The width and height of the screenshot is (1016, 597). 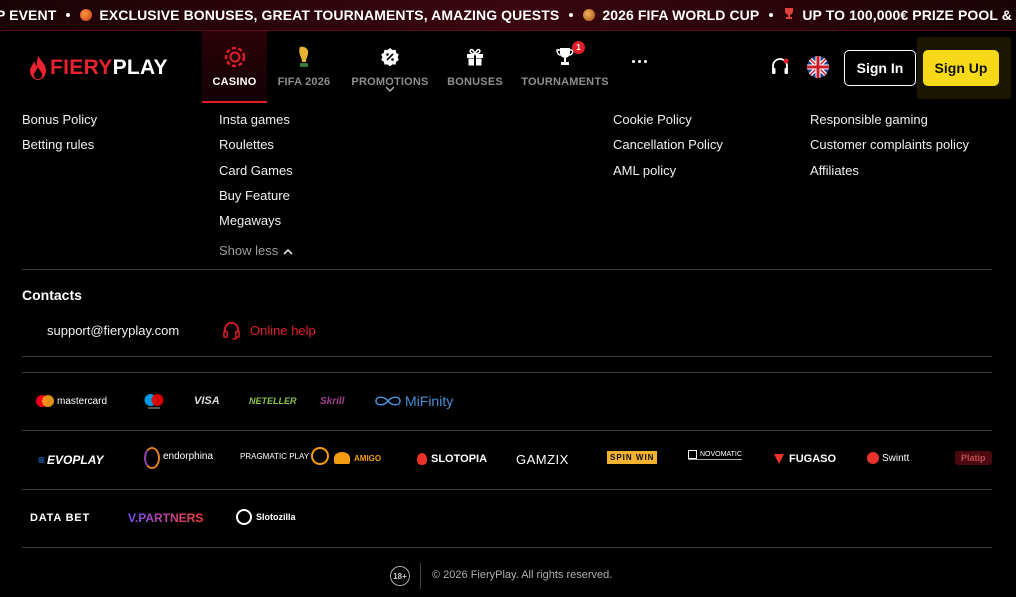 I want to click on footer-link: Betting rules, so click(x=59, y=149).